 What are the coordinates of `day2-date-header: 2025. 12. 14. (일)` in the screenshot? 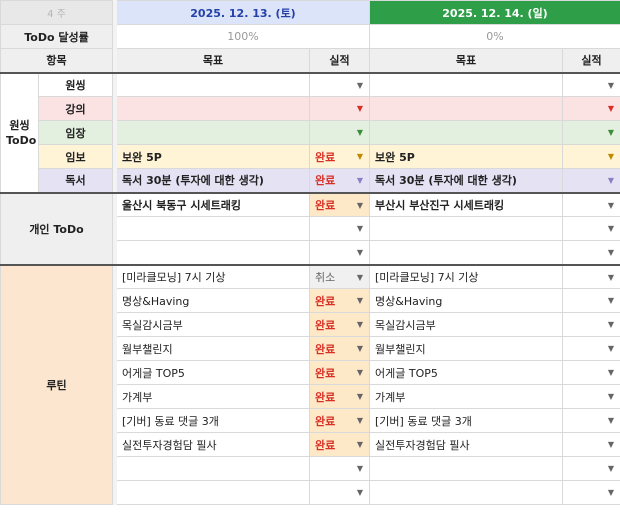 It's located at (494, 12).